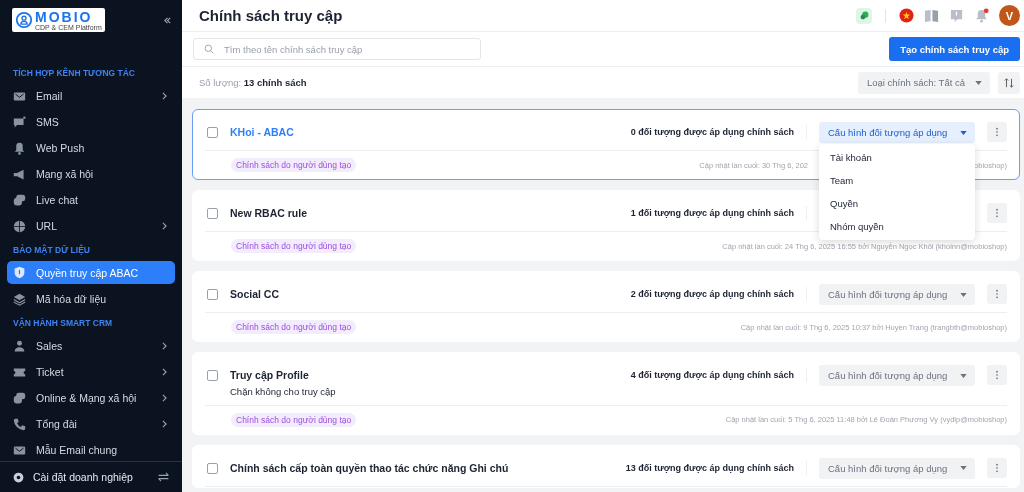 This screenshot has height=492, width=1024. Describe the element at coordinates (91, 200) in the screenshot. I see `sidebar-item: Live chat` at that location.